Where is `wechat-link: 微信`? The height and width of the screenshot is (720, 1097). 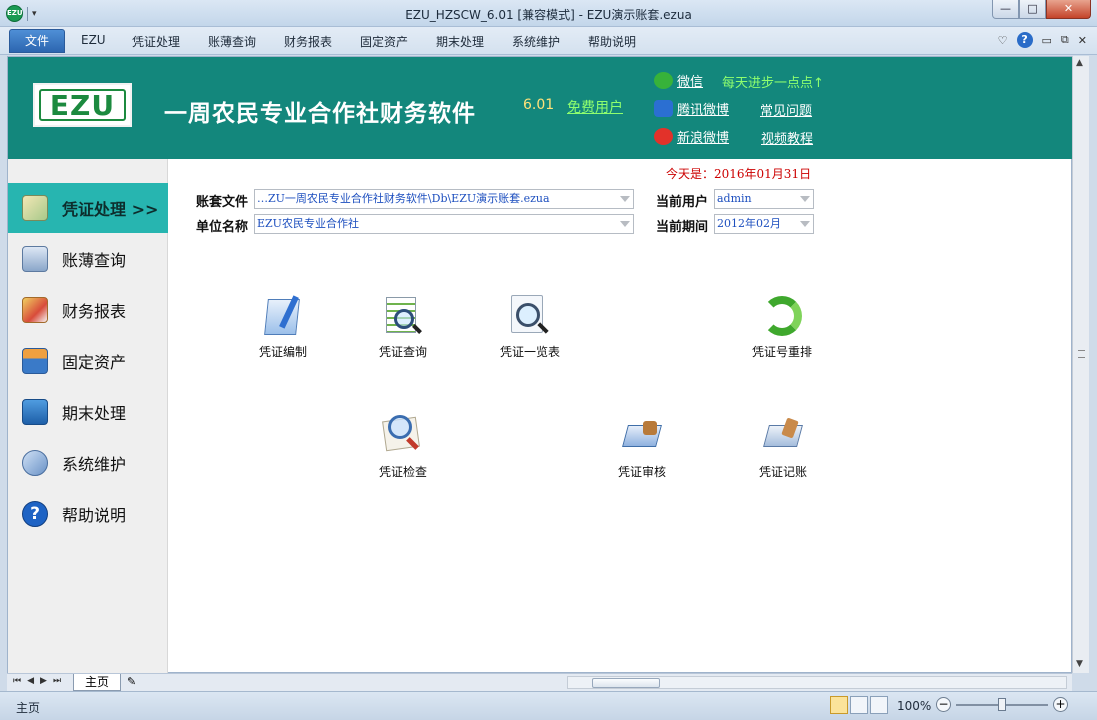
wechat-link: 微信 is located at coordinates (678, 80).